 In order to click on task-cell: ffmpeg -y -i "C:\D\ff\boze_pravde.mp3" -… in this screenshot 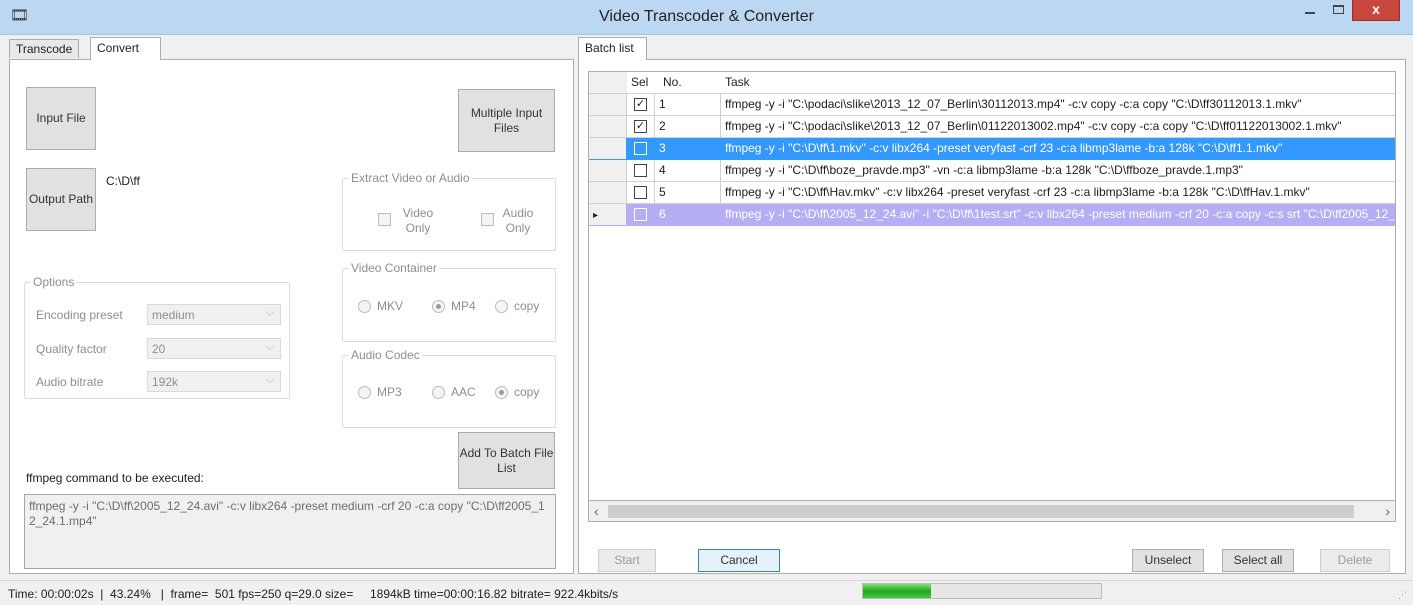, I will do `click(1058, 171)`.